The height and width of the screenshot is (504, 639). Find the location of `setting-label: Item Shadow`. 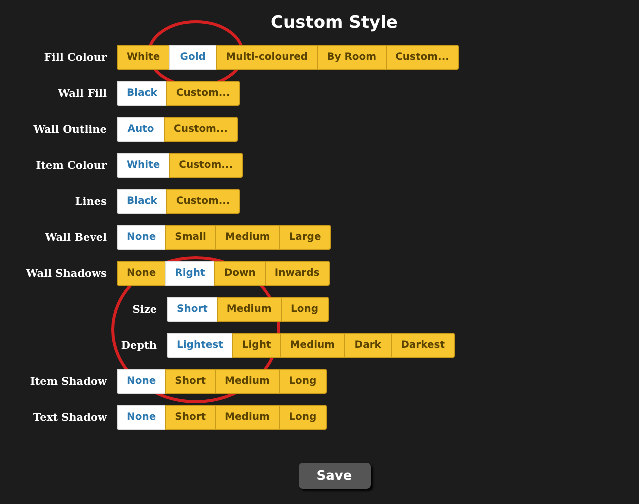

setting-label: Item Shadow is located at coordinates (68, 382).